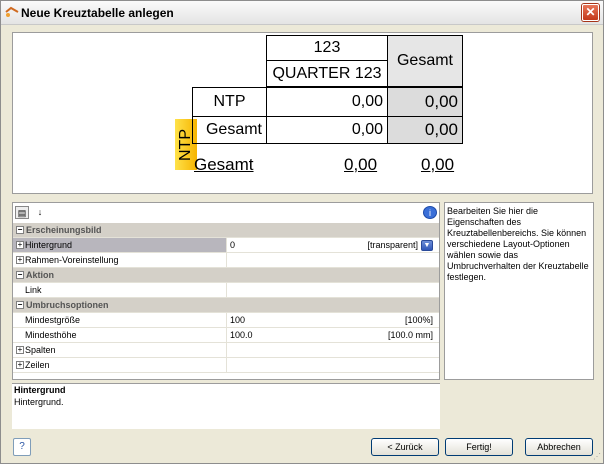  What do you see at coordinates (40, 390) in the screenshot?
I see `description-title: Hintergrund` at bounding box center [40, 390].